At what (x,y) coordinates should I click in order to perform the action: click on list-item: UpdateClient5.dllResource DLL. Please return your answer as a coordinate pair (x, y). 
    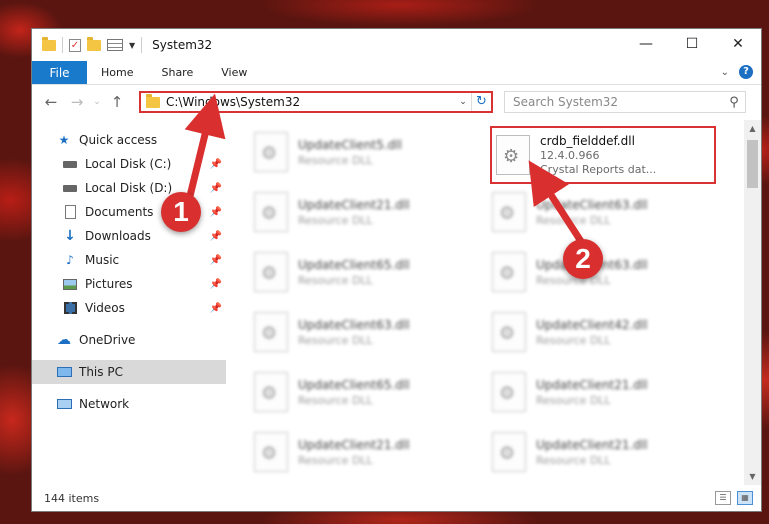
    Looking at the image, I should click on (369, 152).